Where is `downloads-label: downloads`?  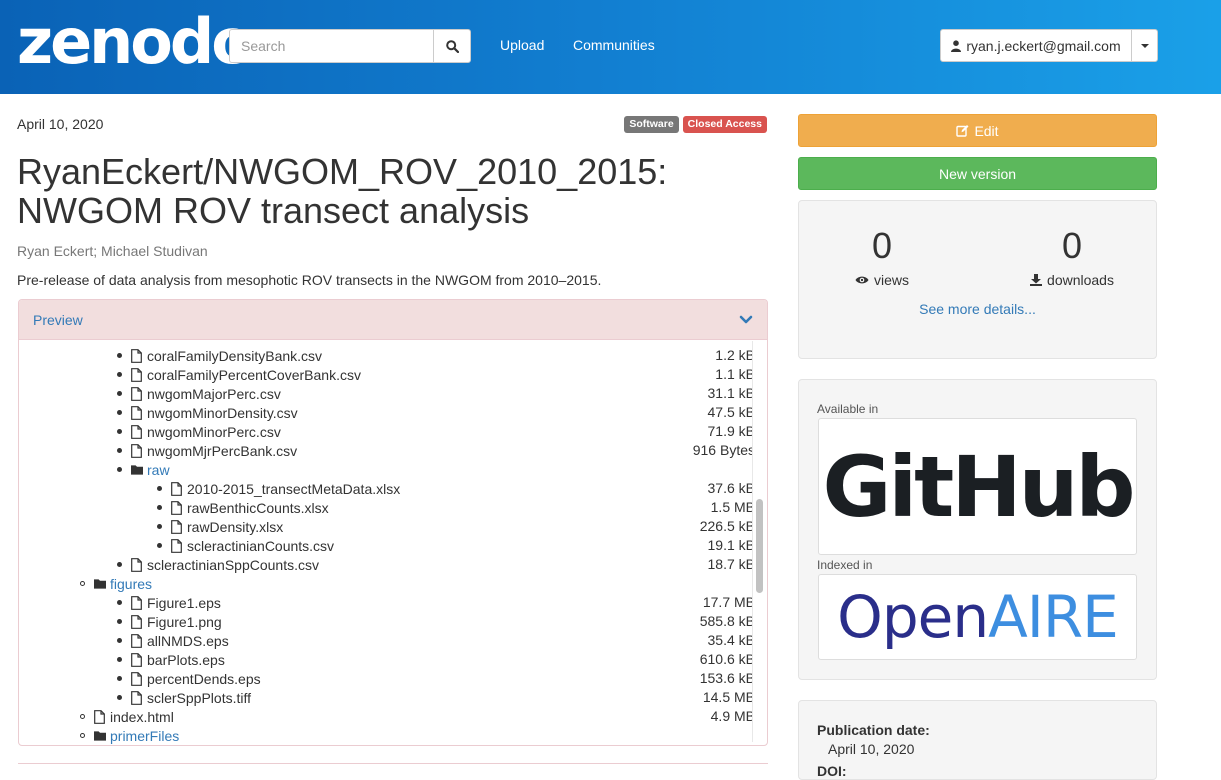 downloads-label: downloads is located at coordinates (1080, 280).